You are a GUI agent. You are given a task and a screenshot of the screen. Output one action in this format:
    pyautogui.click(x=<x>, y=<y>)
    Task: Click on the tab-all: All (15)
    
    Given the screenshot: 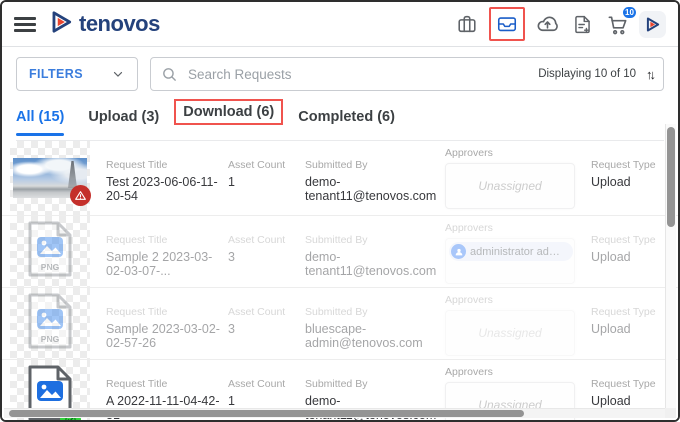 What is the action you would take?
    pyautogui.click(x=40, y=122)
    